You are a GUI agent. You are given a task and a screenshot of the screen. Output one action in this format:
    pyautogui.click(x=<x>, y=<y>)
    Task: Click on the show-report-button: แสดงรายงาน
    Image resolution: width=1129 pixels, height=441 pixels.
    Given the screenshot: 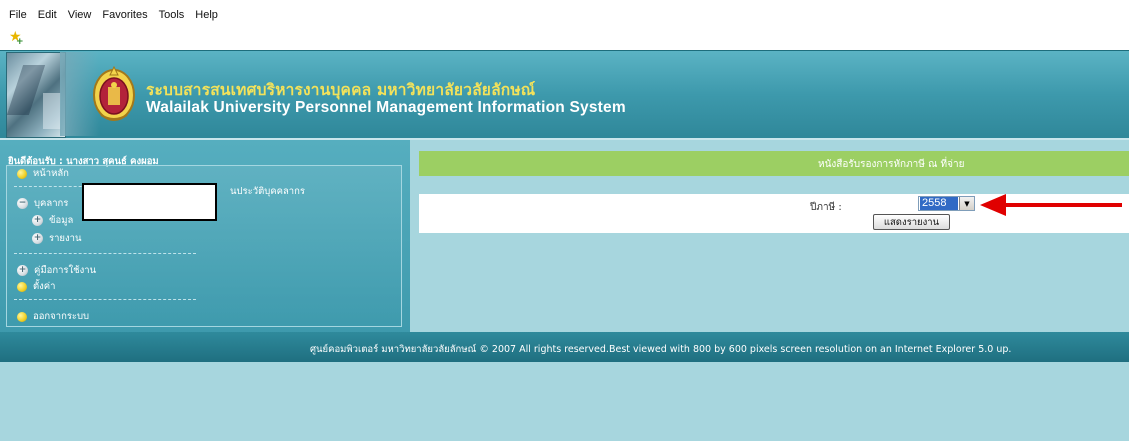 What is the action you would take?
    pyautogui.click(x=911, y=222)
    